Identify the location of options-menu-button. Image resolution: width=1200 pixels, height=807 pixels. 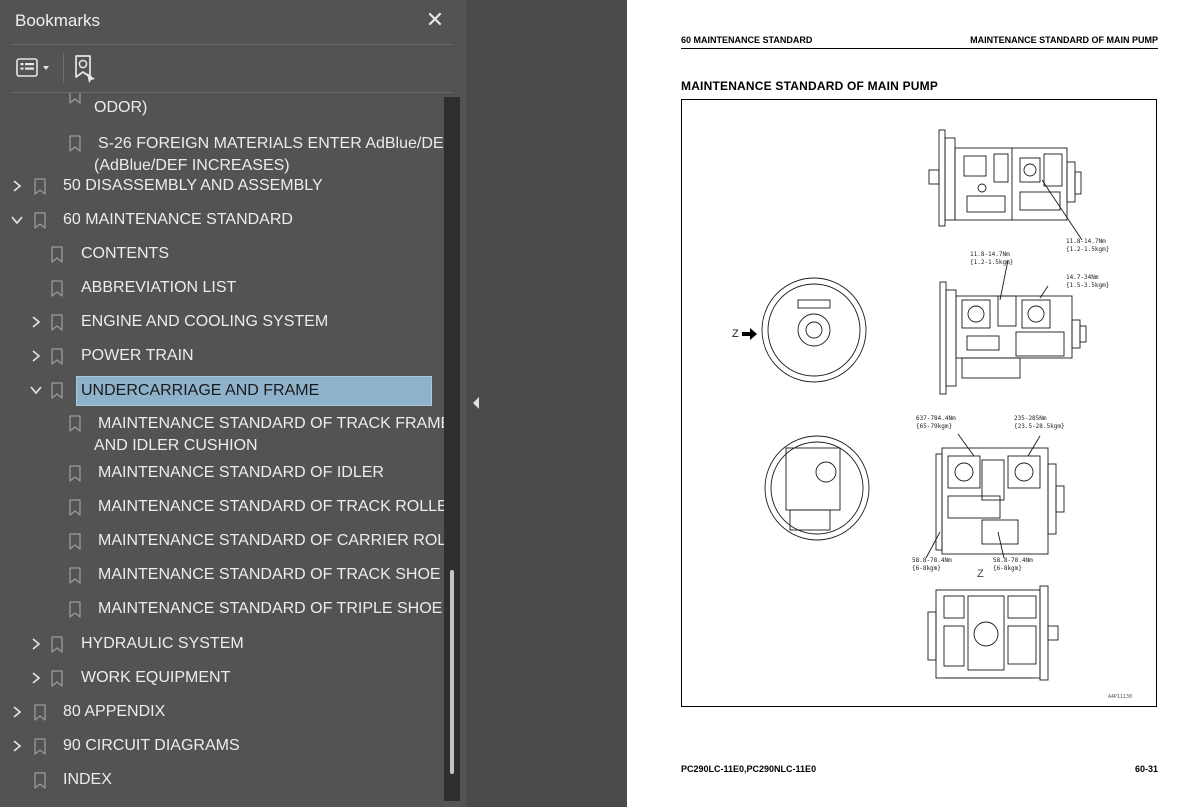
(35, 68).